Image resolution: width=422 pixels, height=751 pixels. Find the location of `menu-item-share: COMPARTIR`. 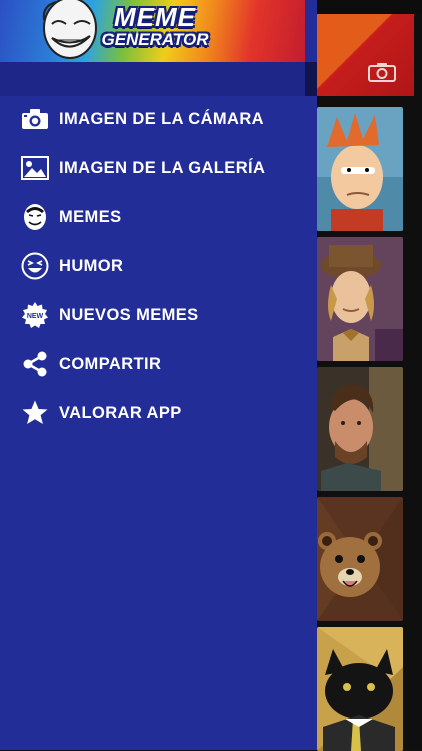

menu-item-share: COMPARTIR is located at coordinates (158, 364).